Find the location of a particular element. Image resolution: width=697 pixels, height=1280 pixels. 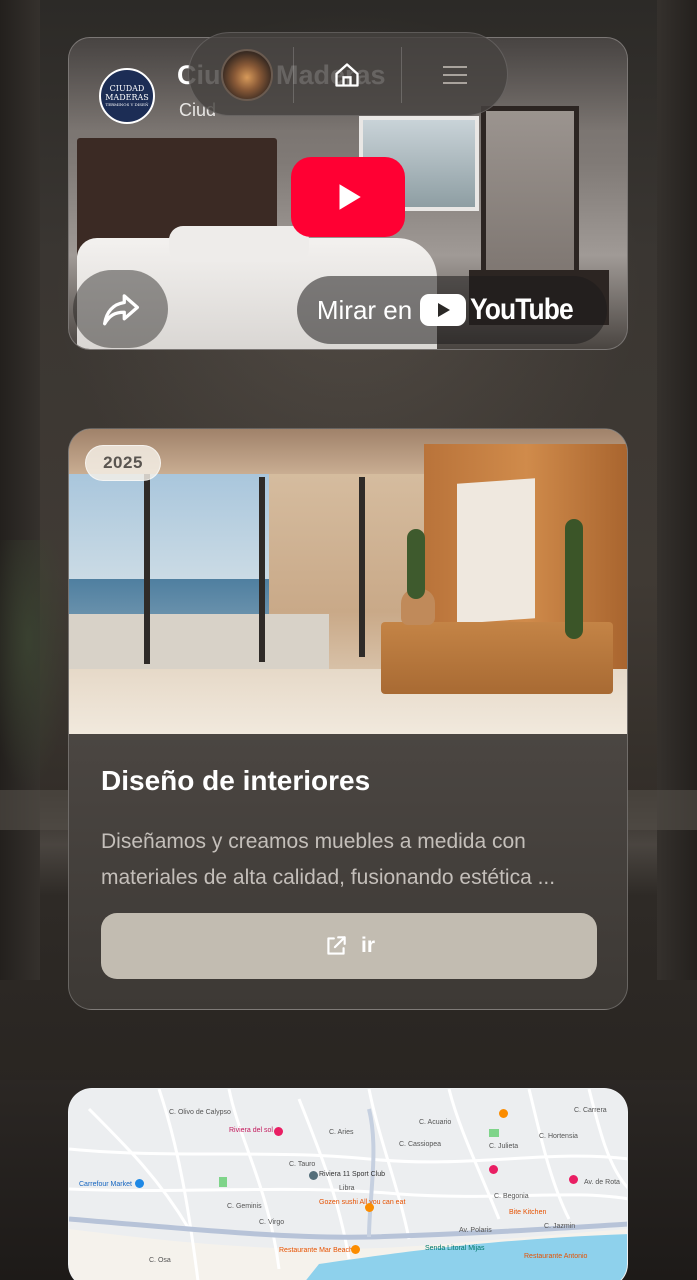

watch-on-label: Mirar en is located at coordinates (364, 309).